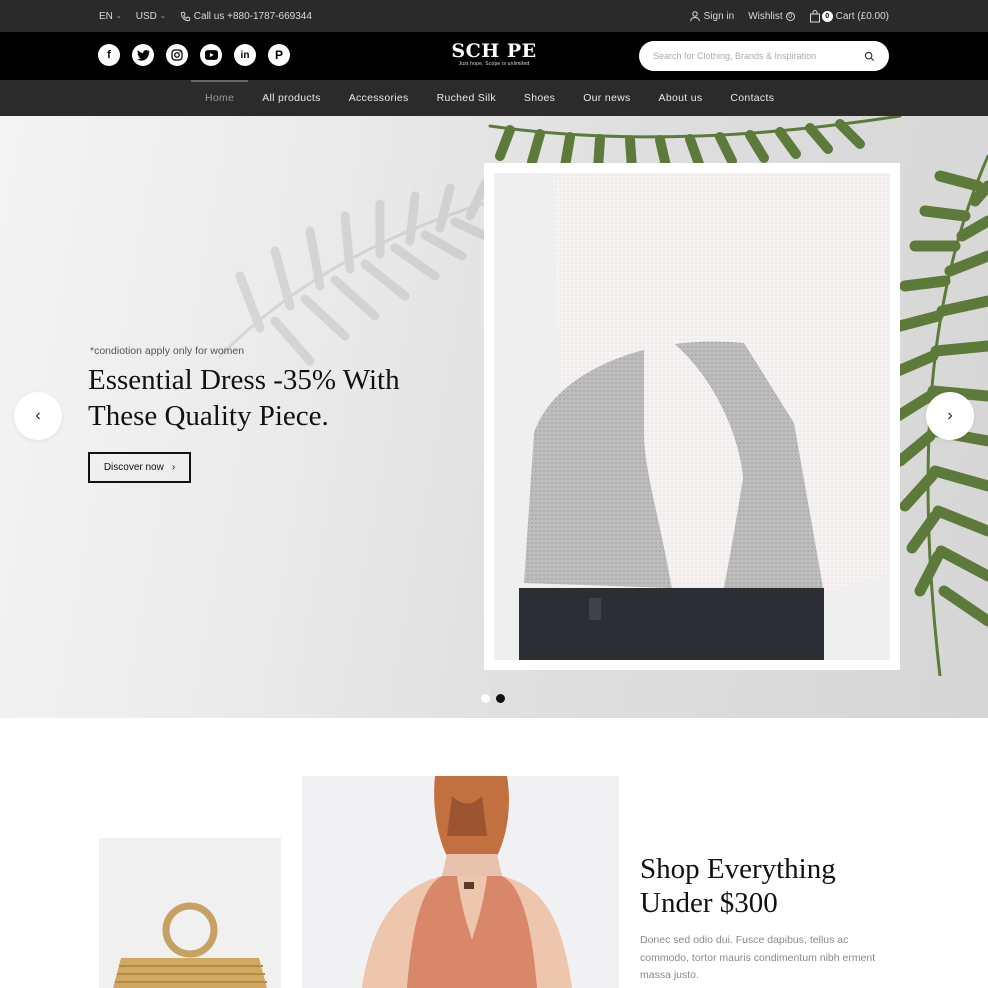  I want to click on nav-item-home: Home, so click(220, 98).